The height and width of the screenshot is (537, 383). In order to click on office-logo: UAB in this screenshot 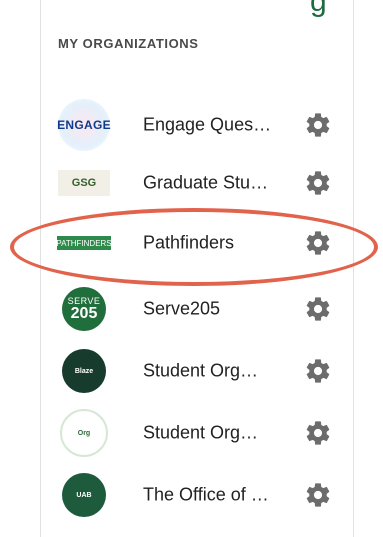, I will do `click(84, 495)`.